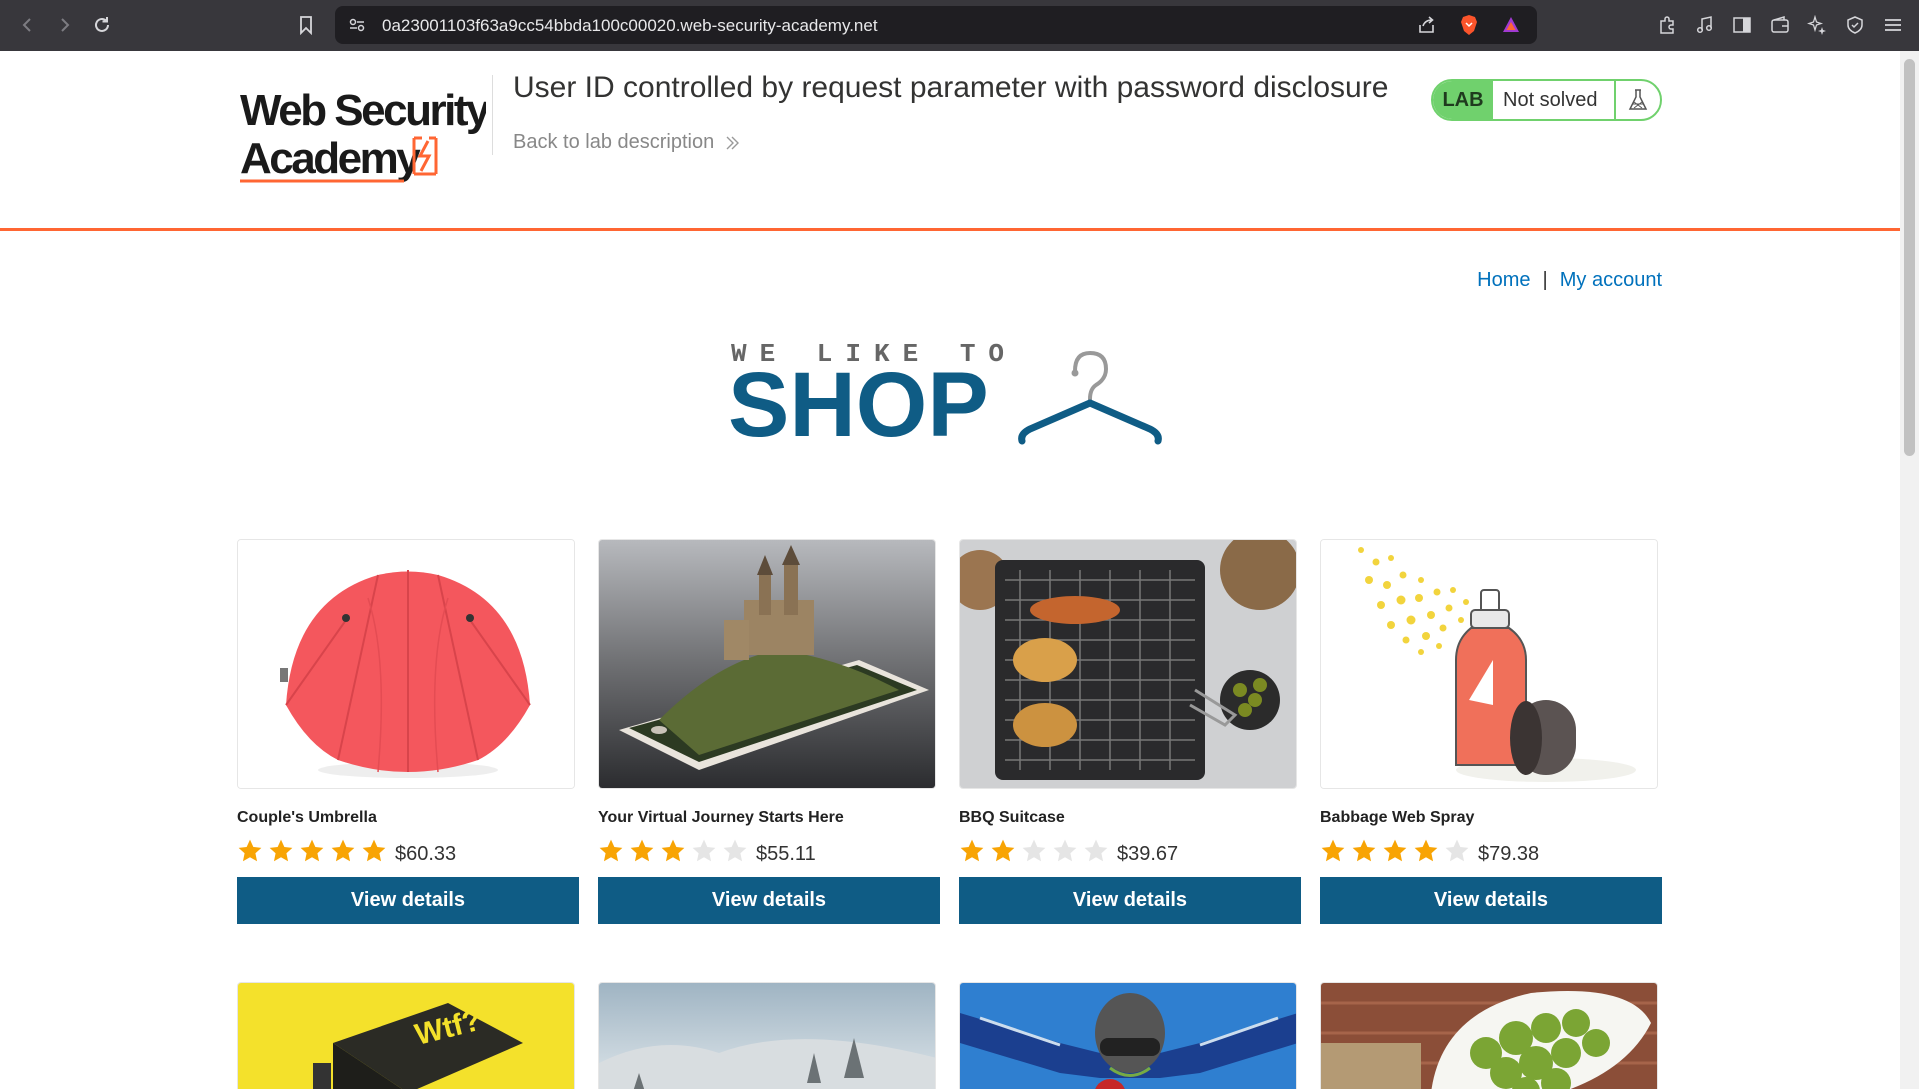 The height and width of the screenshot is (1089, 1919). Describe the element at coordinates (406, 664) in the screenshot. I see `product-image-umbrella` at that location.